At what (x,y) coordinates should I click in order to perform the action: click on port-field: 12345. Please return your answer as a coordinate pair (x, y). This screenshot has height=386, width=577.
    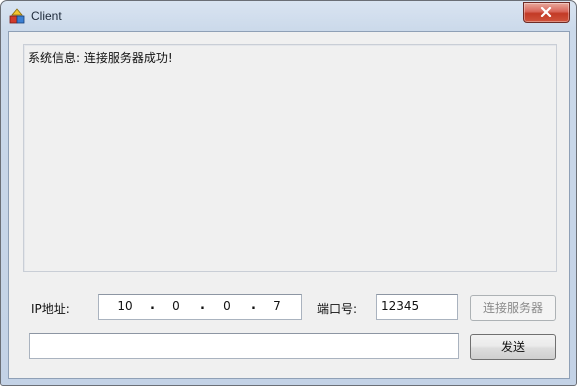
    Looking at the image, I should click on (417, 307).